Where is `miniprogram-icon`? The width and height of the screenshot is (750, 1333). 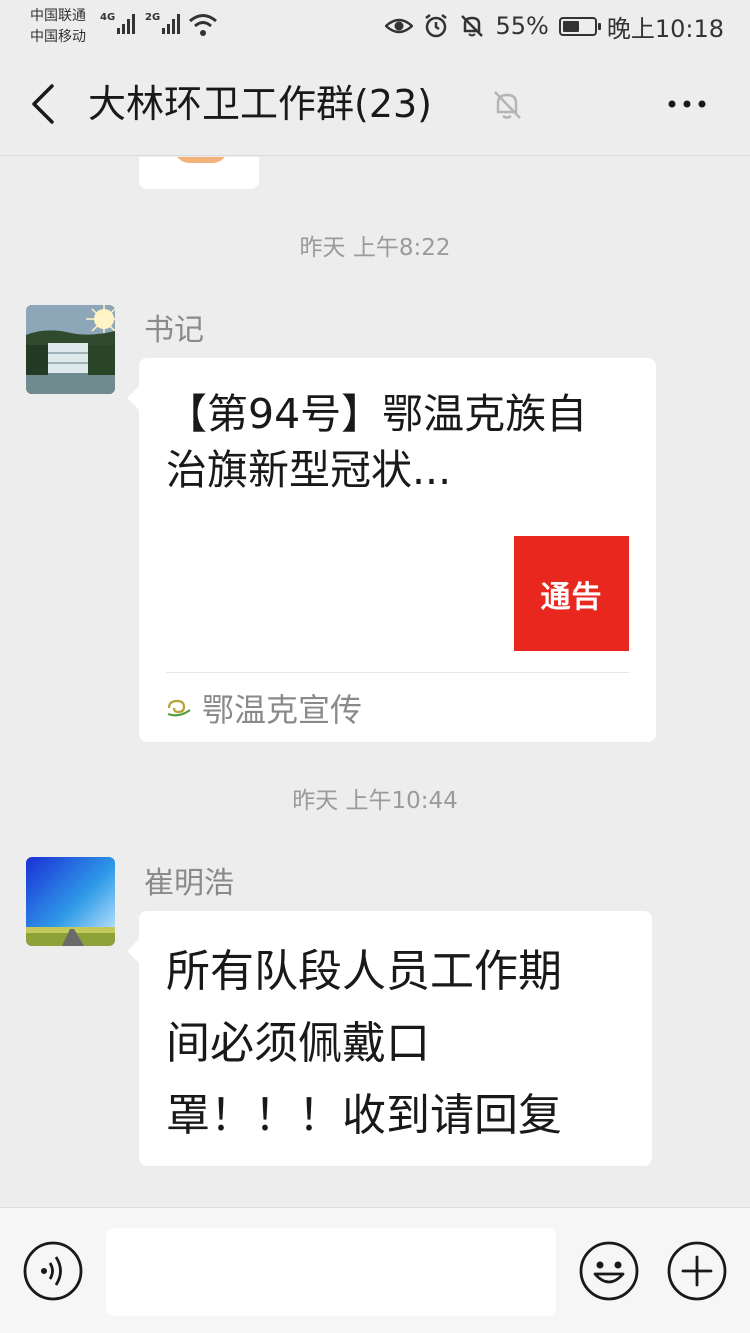 miniprogram-icon is located at coordinates (179, 708).